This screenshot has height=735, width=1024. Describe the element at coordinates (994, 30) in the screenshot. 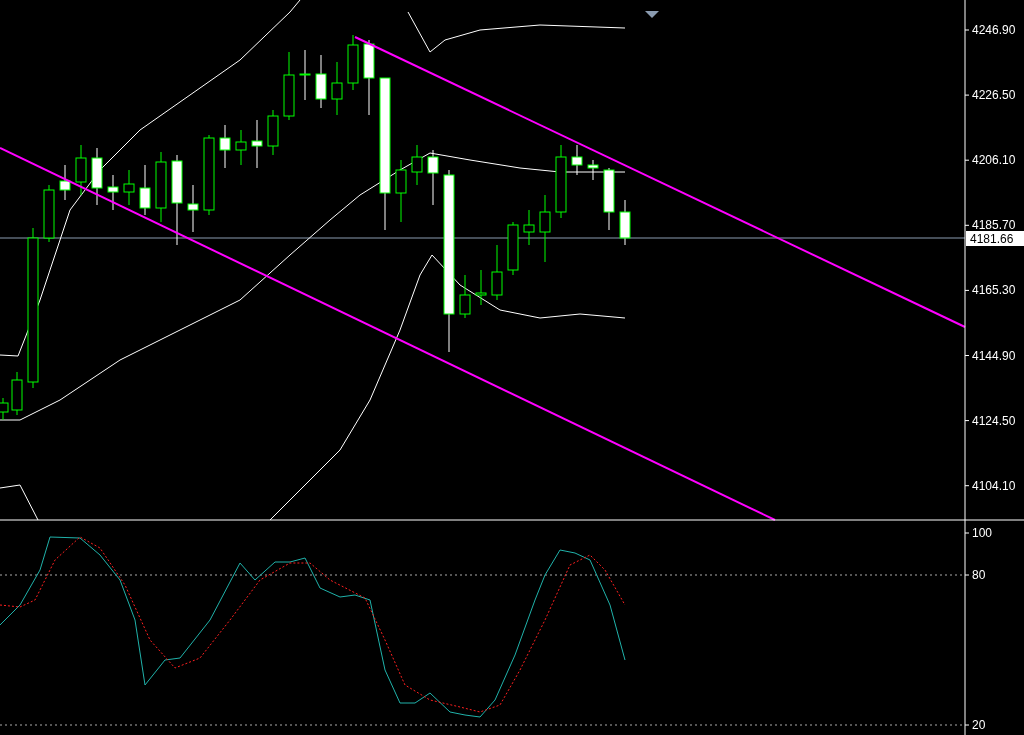

I see `price-axis-label: 4246.90` at that location.